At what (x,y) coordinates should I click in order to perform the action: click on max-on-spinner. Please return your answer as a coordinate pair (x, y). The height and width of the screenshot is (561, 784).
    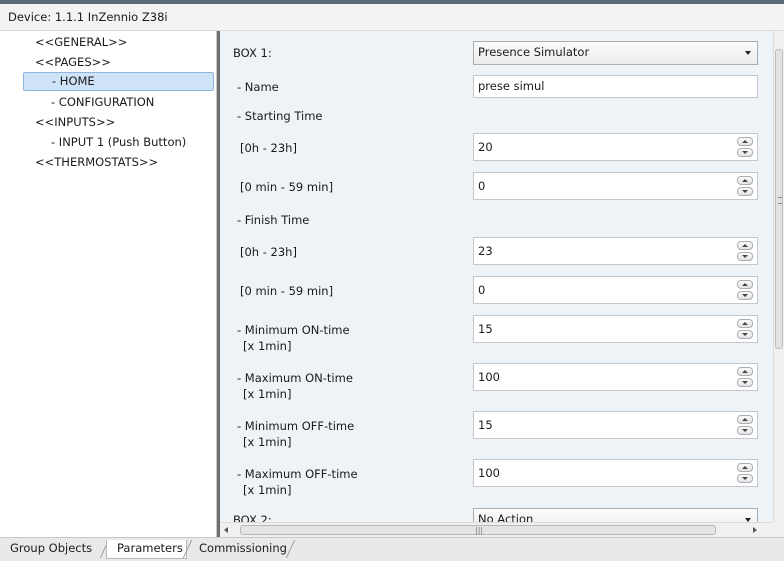
    Looking at the image, I should click on (746, 377).